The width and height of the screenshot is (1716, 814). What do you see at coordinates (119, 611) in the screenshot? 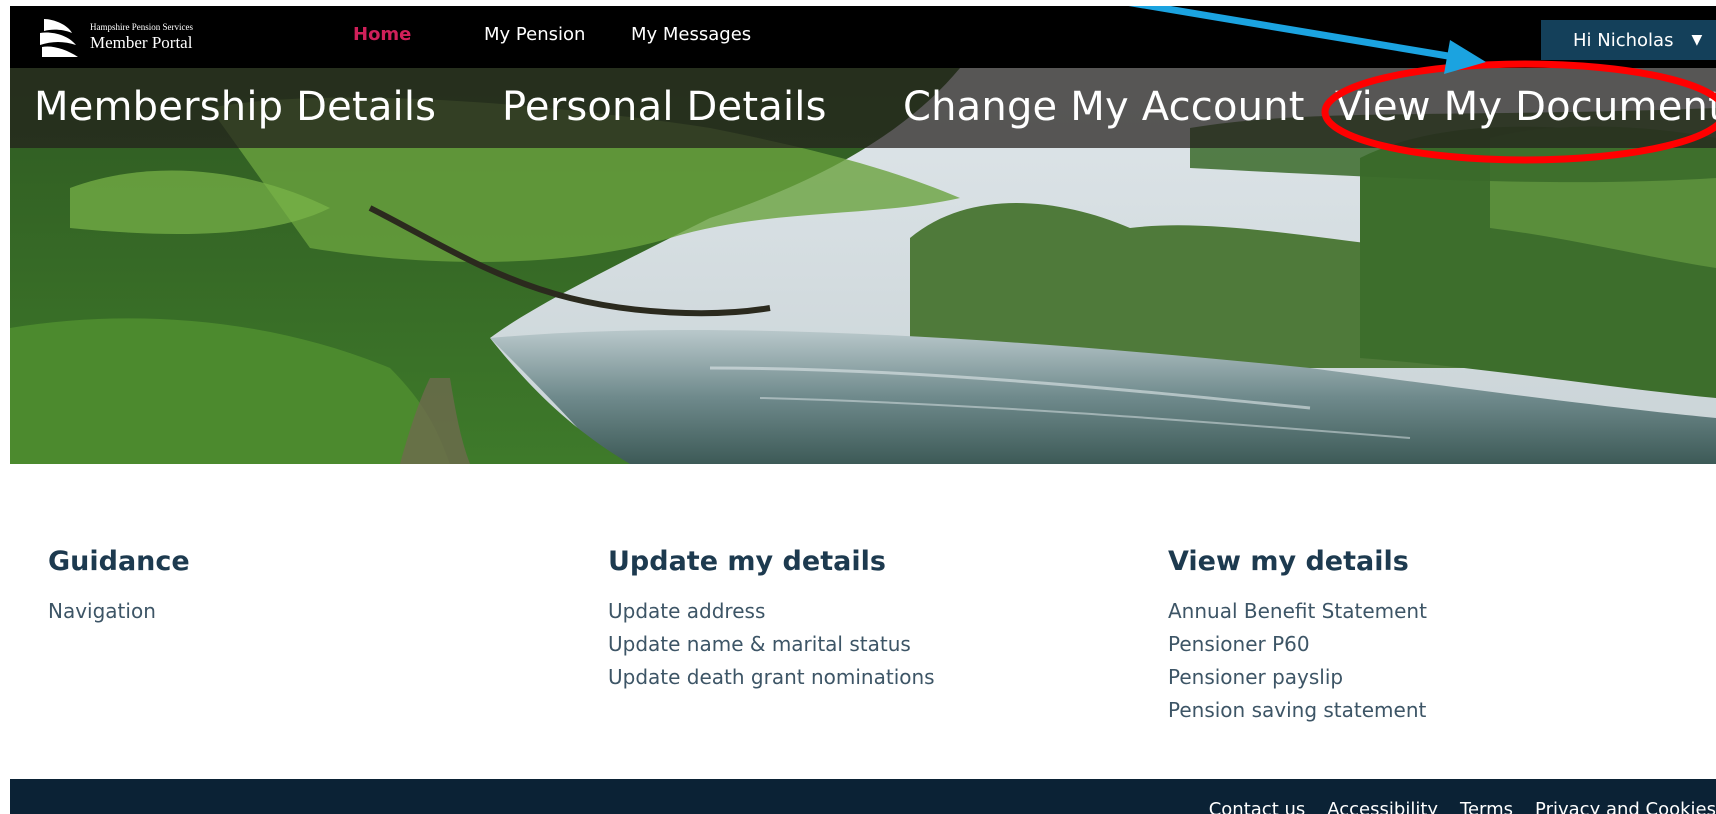
I see `guidance-link: Navigation` at bounding box center [119, 611].